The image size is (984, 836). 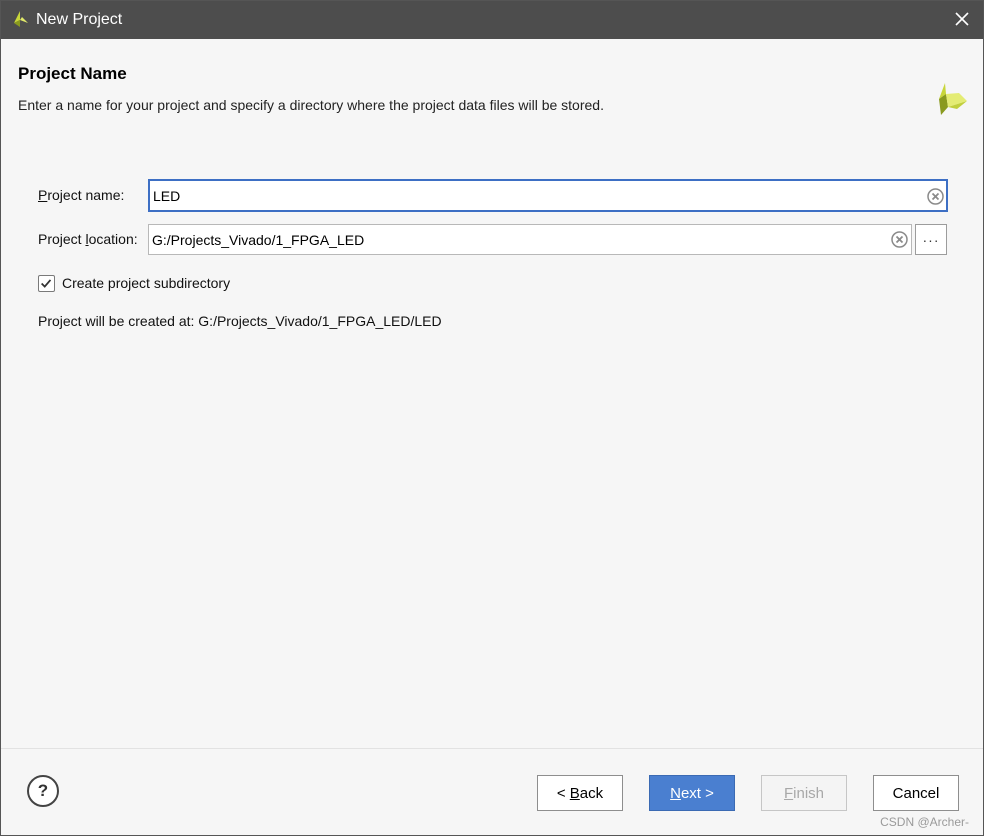 I want to click on help-button: ?, so click(x=43, y=791).